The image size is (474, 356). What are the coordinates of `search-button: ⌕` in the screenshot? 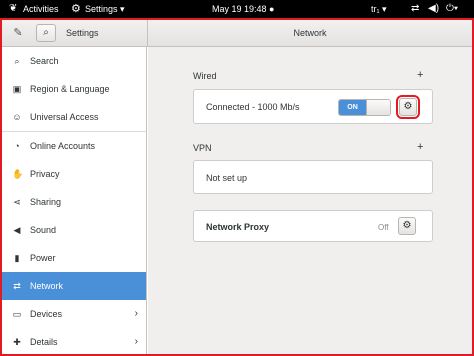 It's located at (46, 33).